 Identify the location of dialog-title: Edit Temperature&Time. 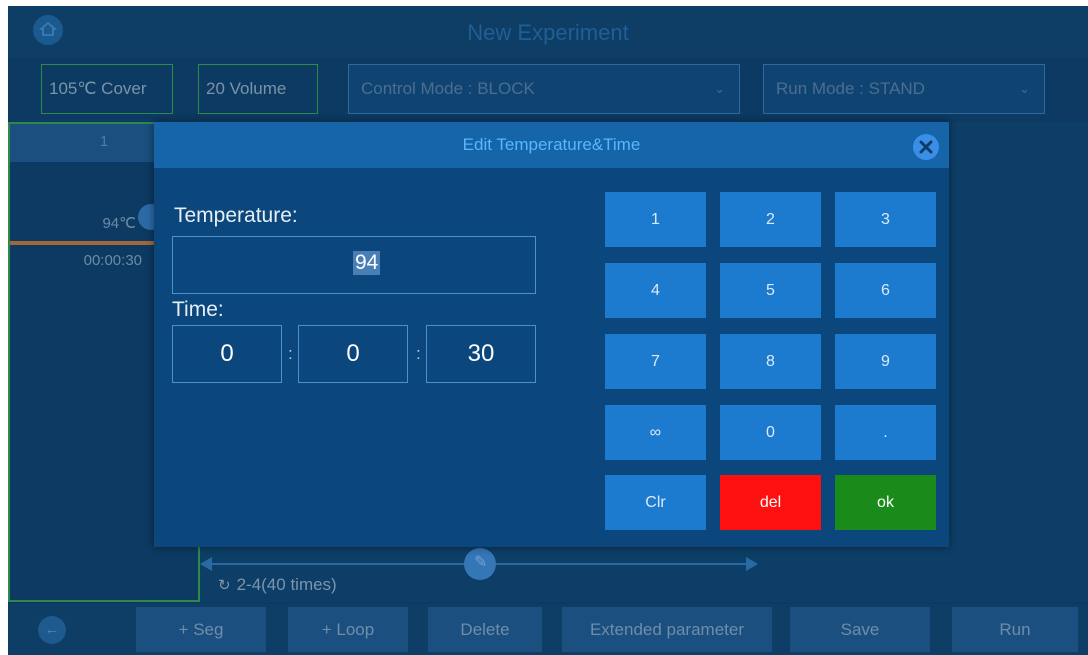
(551, 144).